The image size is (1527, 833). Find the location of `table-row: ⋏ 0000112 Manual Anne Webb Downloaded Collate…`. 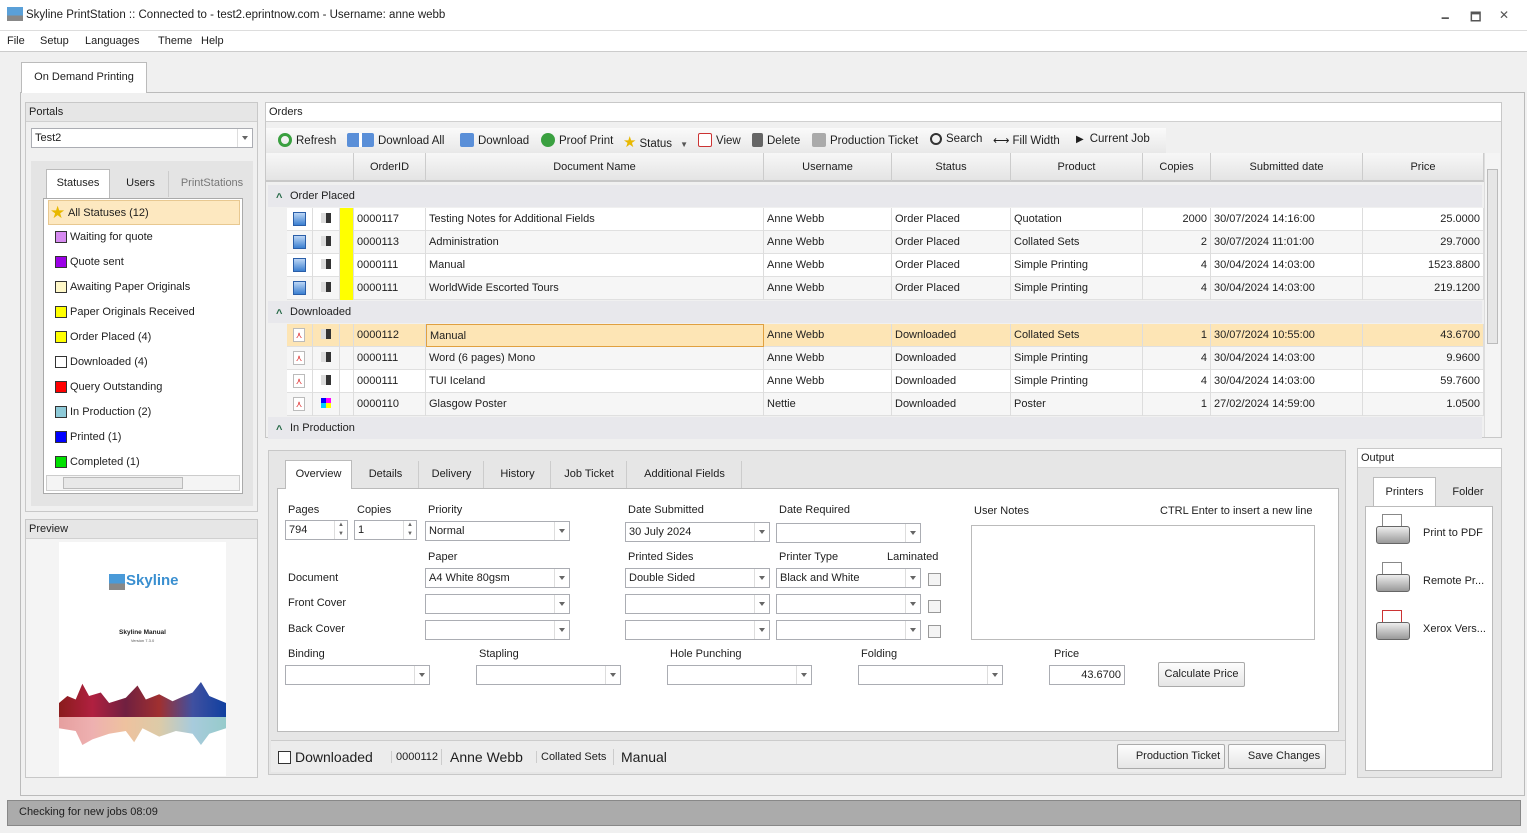

table-row: ⋏ 0000112 Manual Anne Webb Downloaded Collate… is located at coordinates (885, 335).